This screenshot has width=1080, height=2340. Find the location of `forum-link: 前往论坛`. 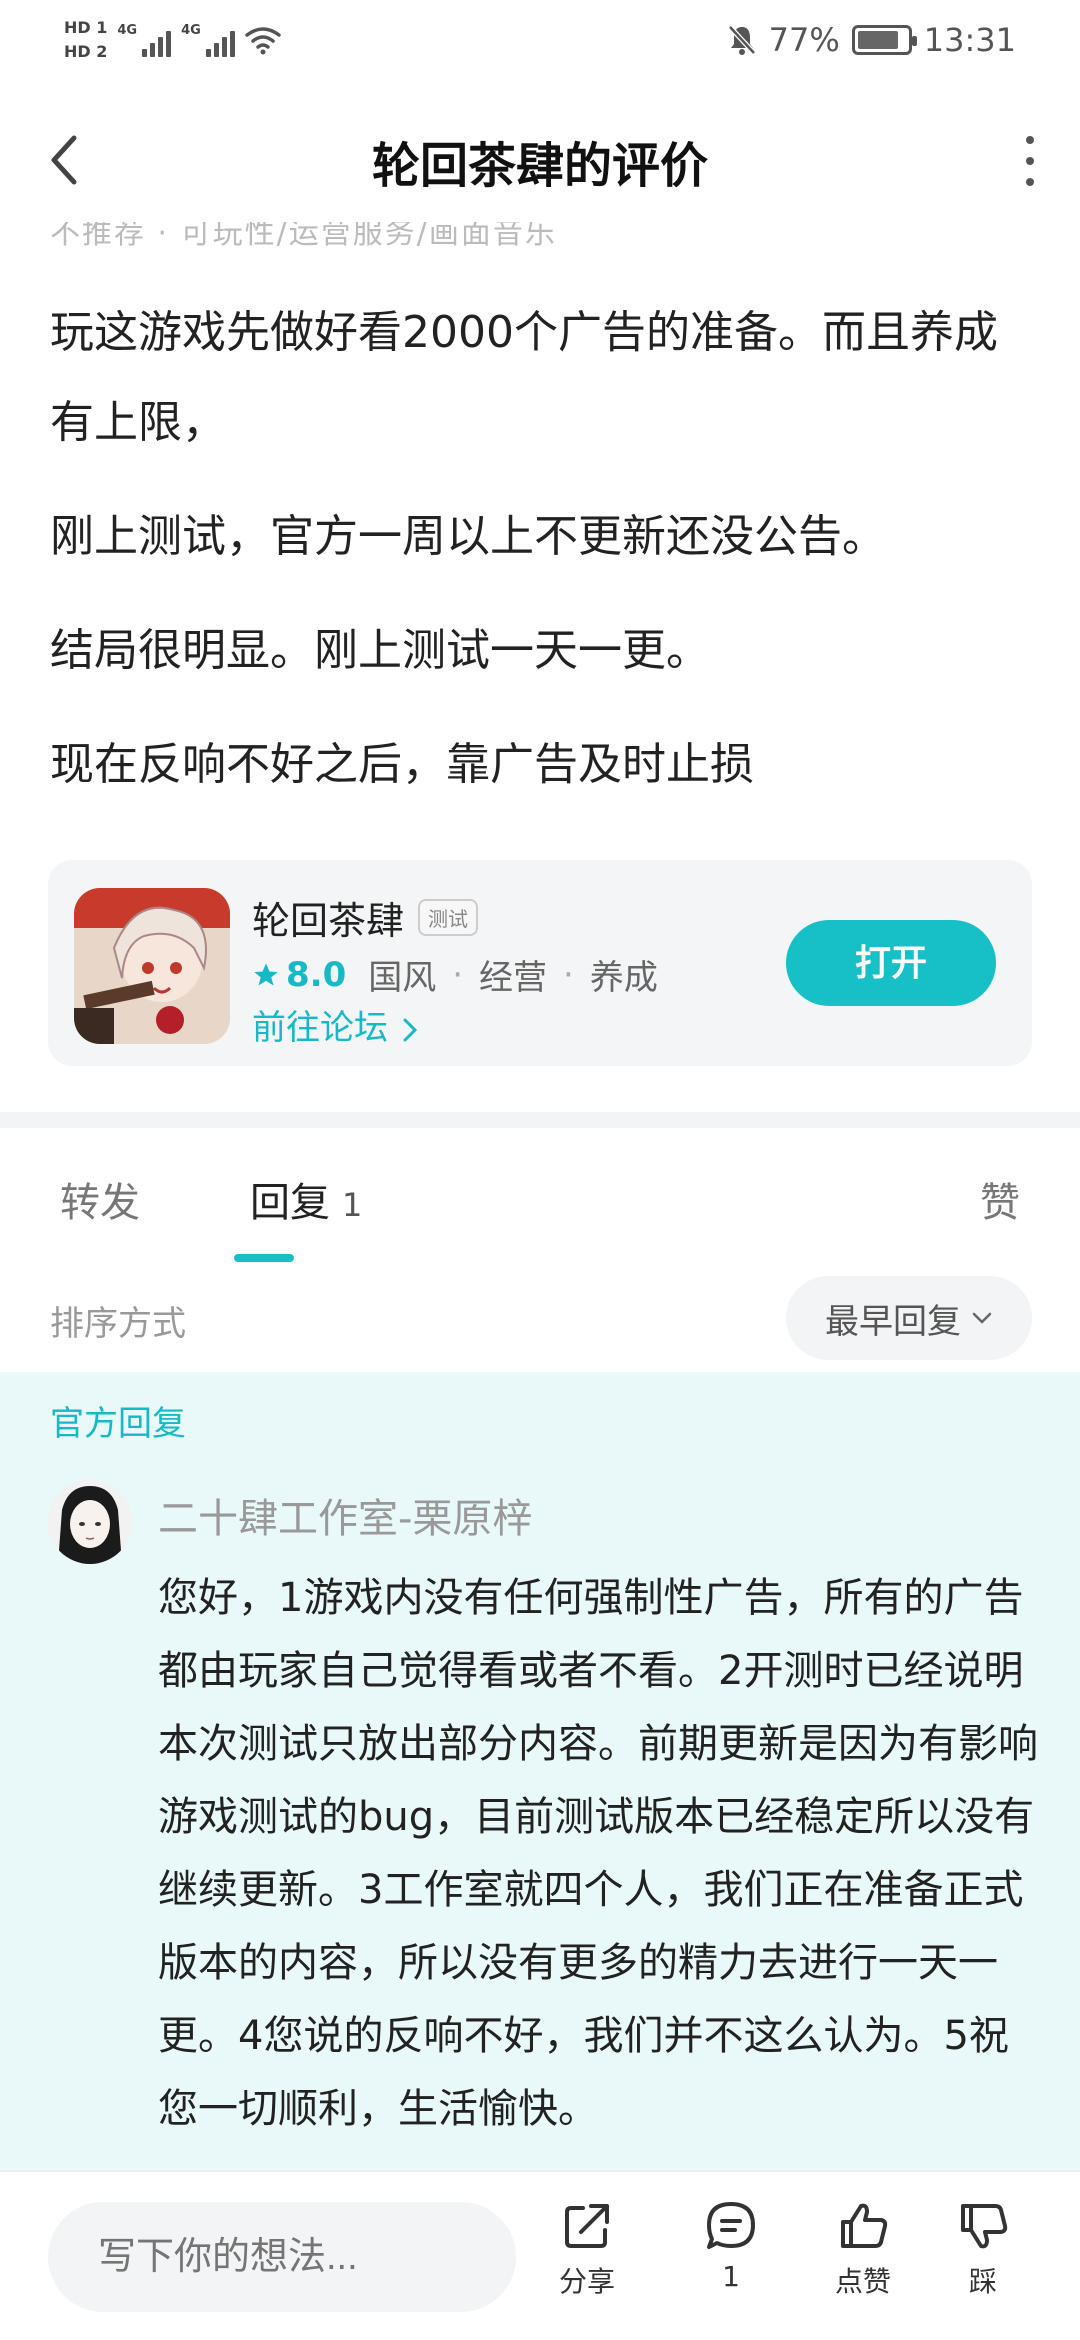

forum-link: 前往论坛 is located at coordinates (336, 1024).